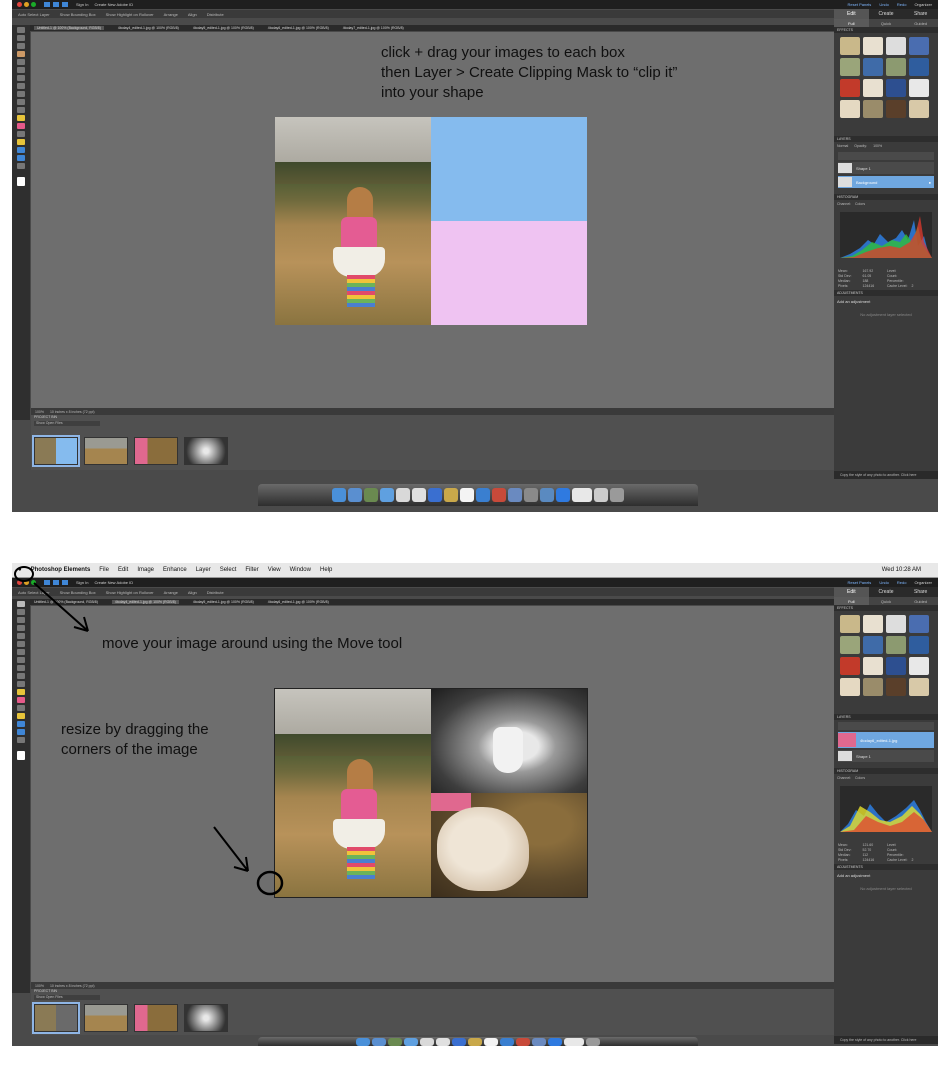 This screenshot has height=1065, width=939. I want to click on app-icon, so click(547, 495).